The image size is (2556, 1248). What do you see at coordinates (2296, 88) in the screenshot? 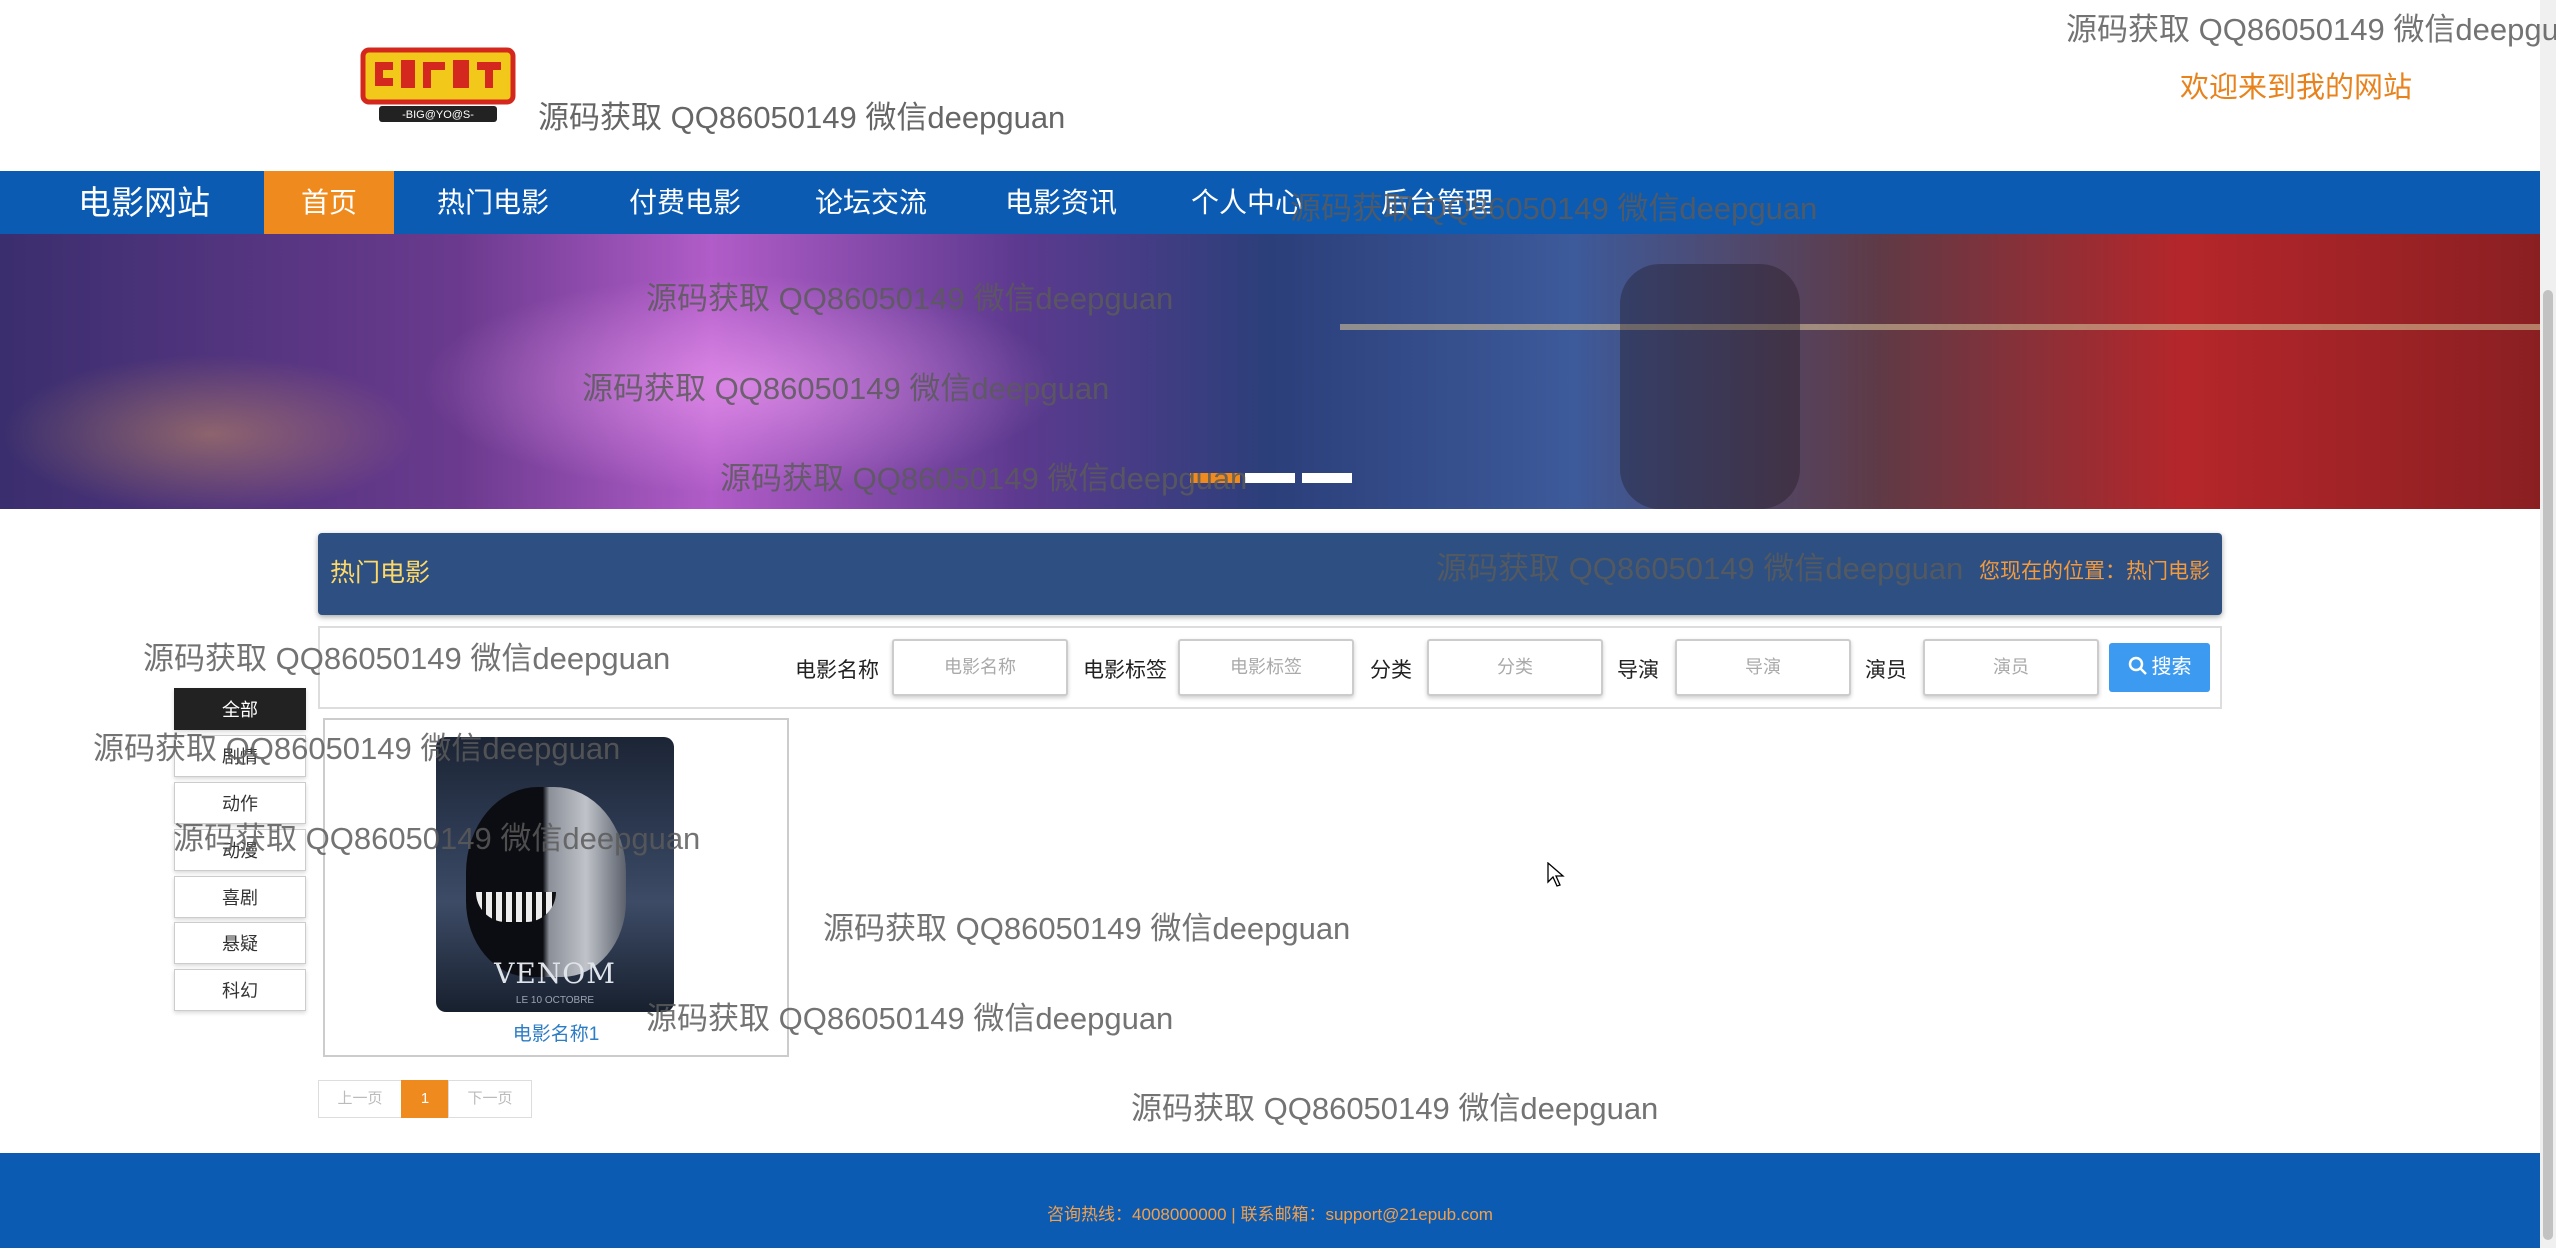
I see `welcome-text: 欢迎来到我的网站` at bounding box center [2296, 88].